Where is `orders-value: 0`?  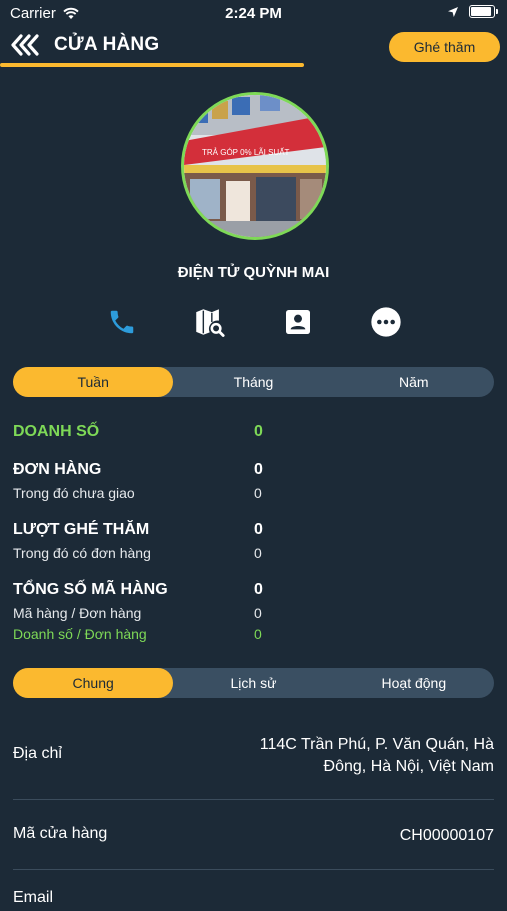 orders-value: 0 is located at coordinates (258, 469).